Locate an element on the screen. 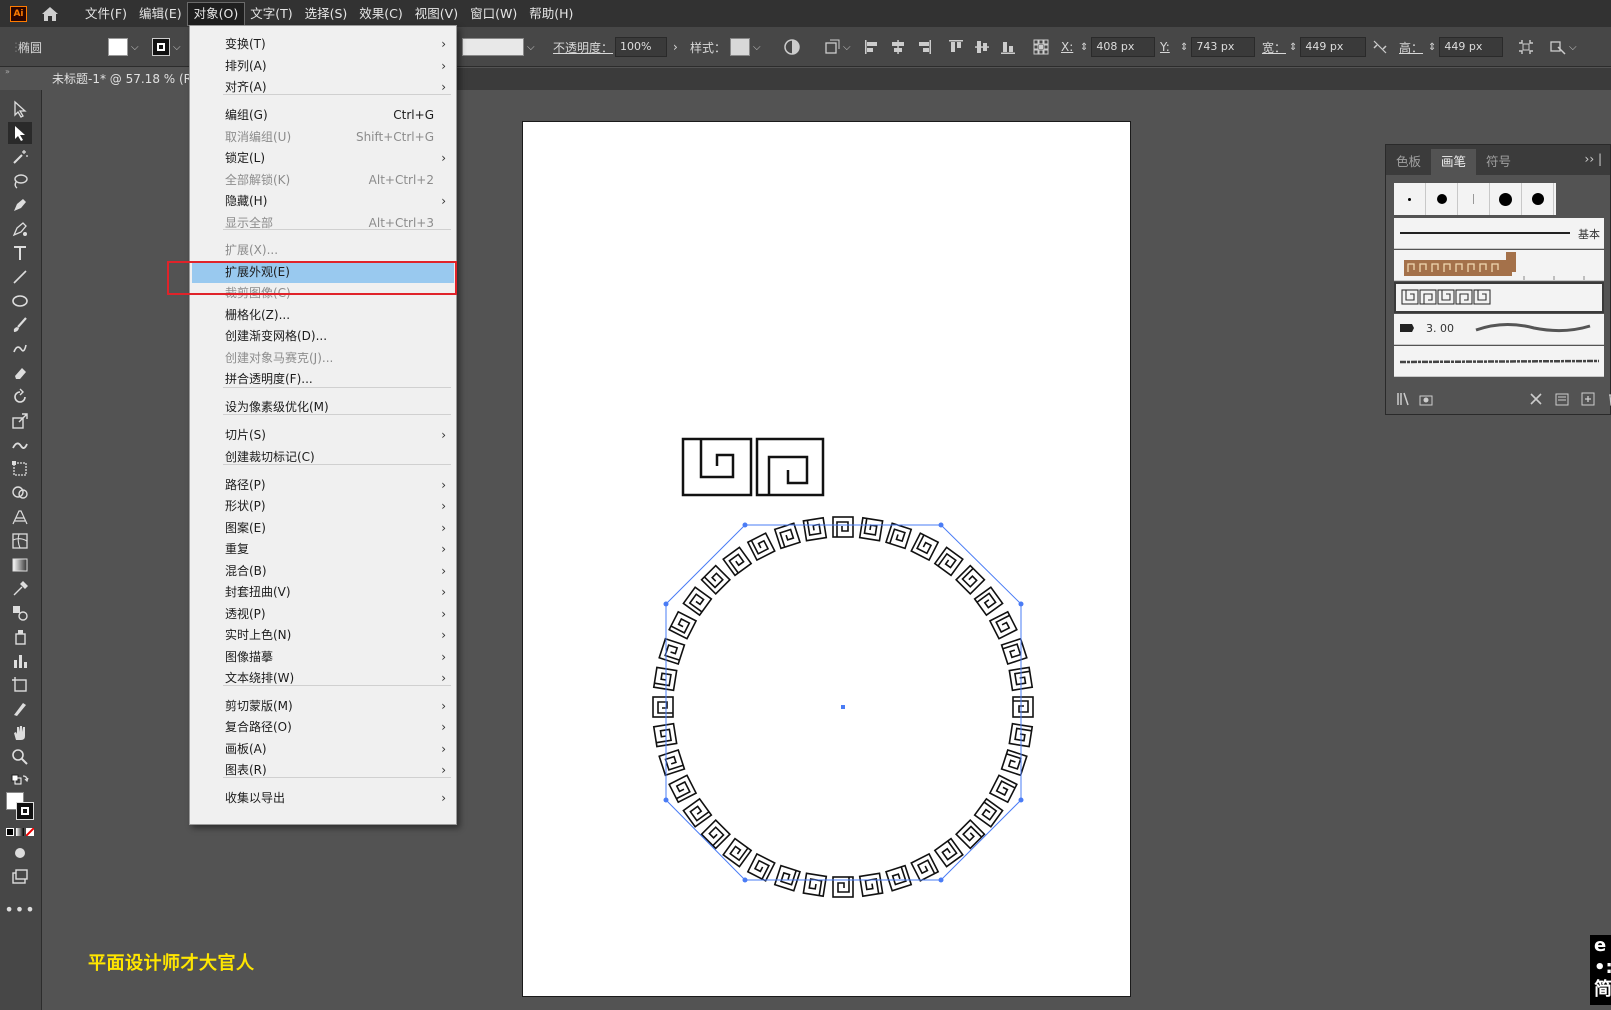 The height and width of the screenshot is (1010, 1611). pen-tool-icon is located at coordinates (20, 205).